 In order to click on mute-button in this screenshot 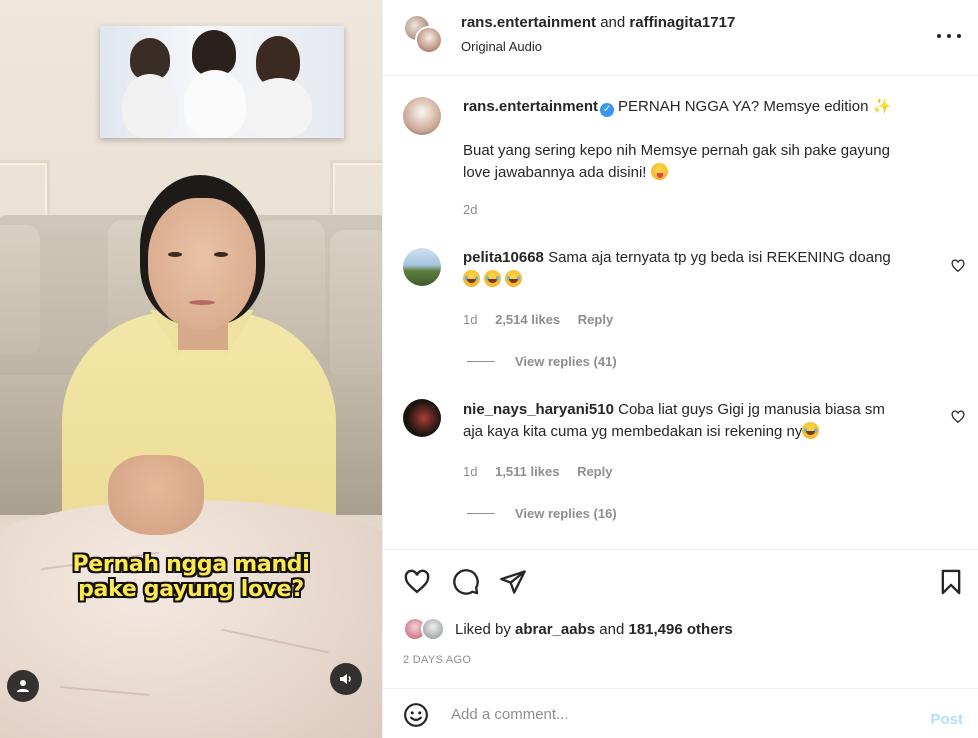, I will do `click(346, 679)`.